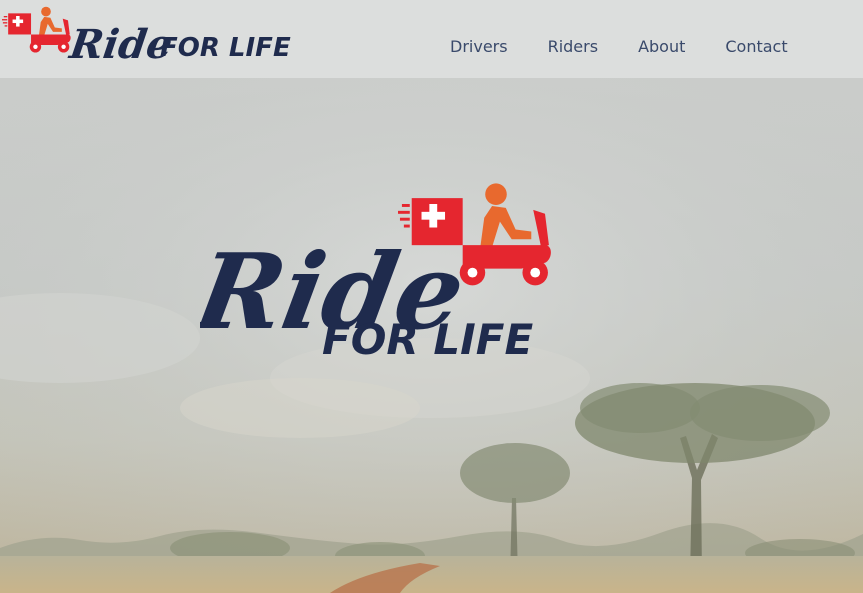  Describe the element at coordinates (150, 37) in the screenshot. I see `header-logo: Ride FOR LIFE` at that location.